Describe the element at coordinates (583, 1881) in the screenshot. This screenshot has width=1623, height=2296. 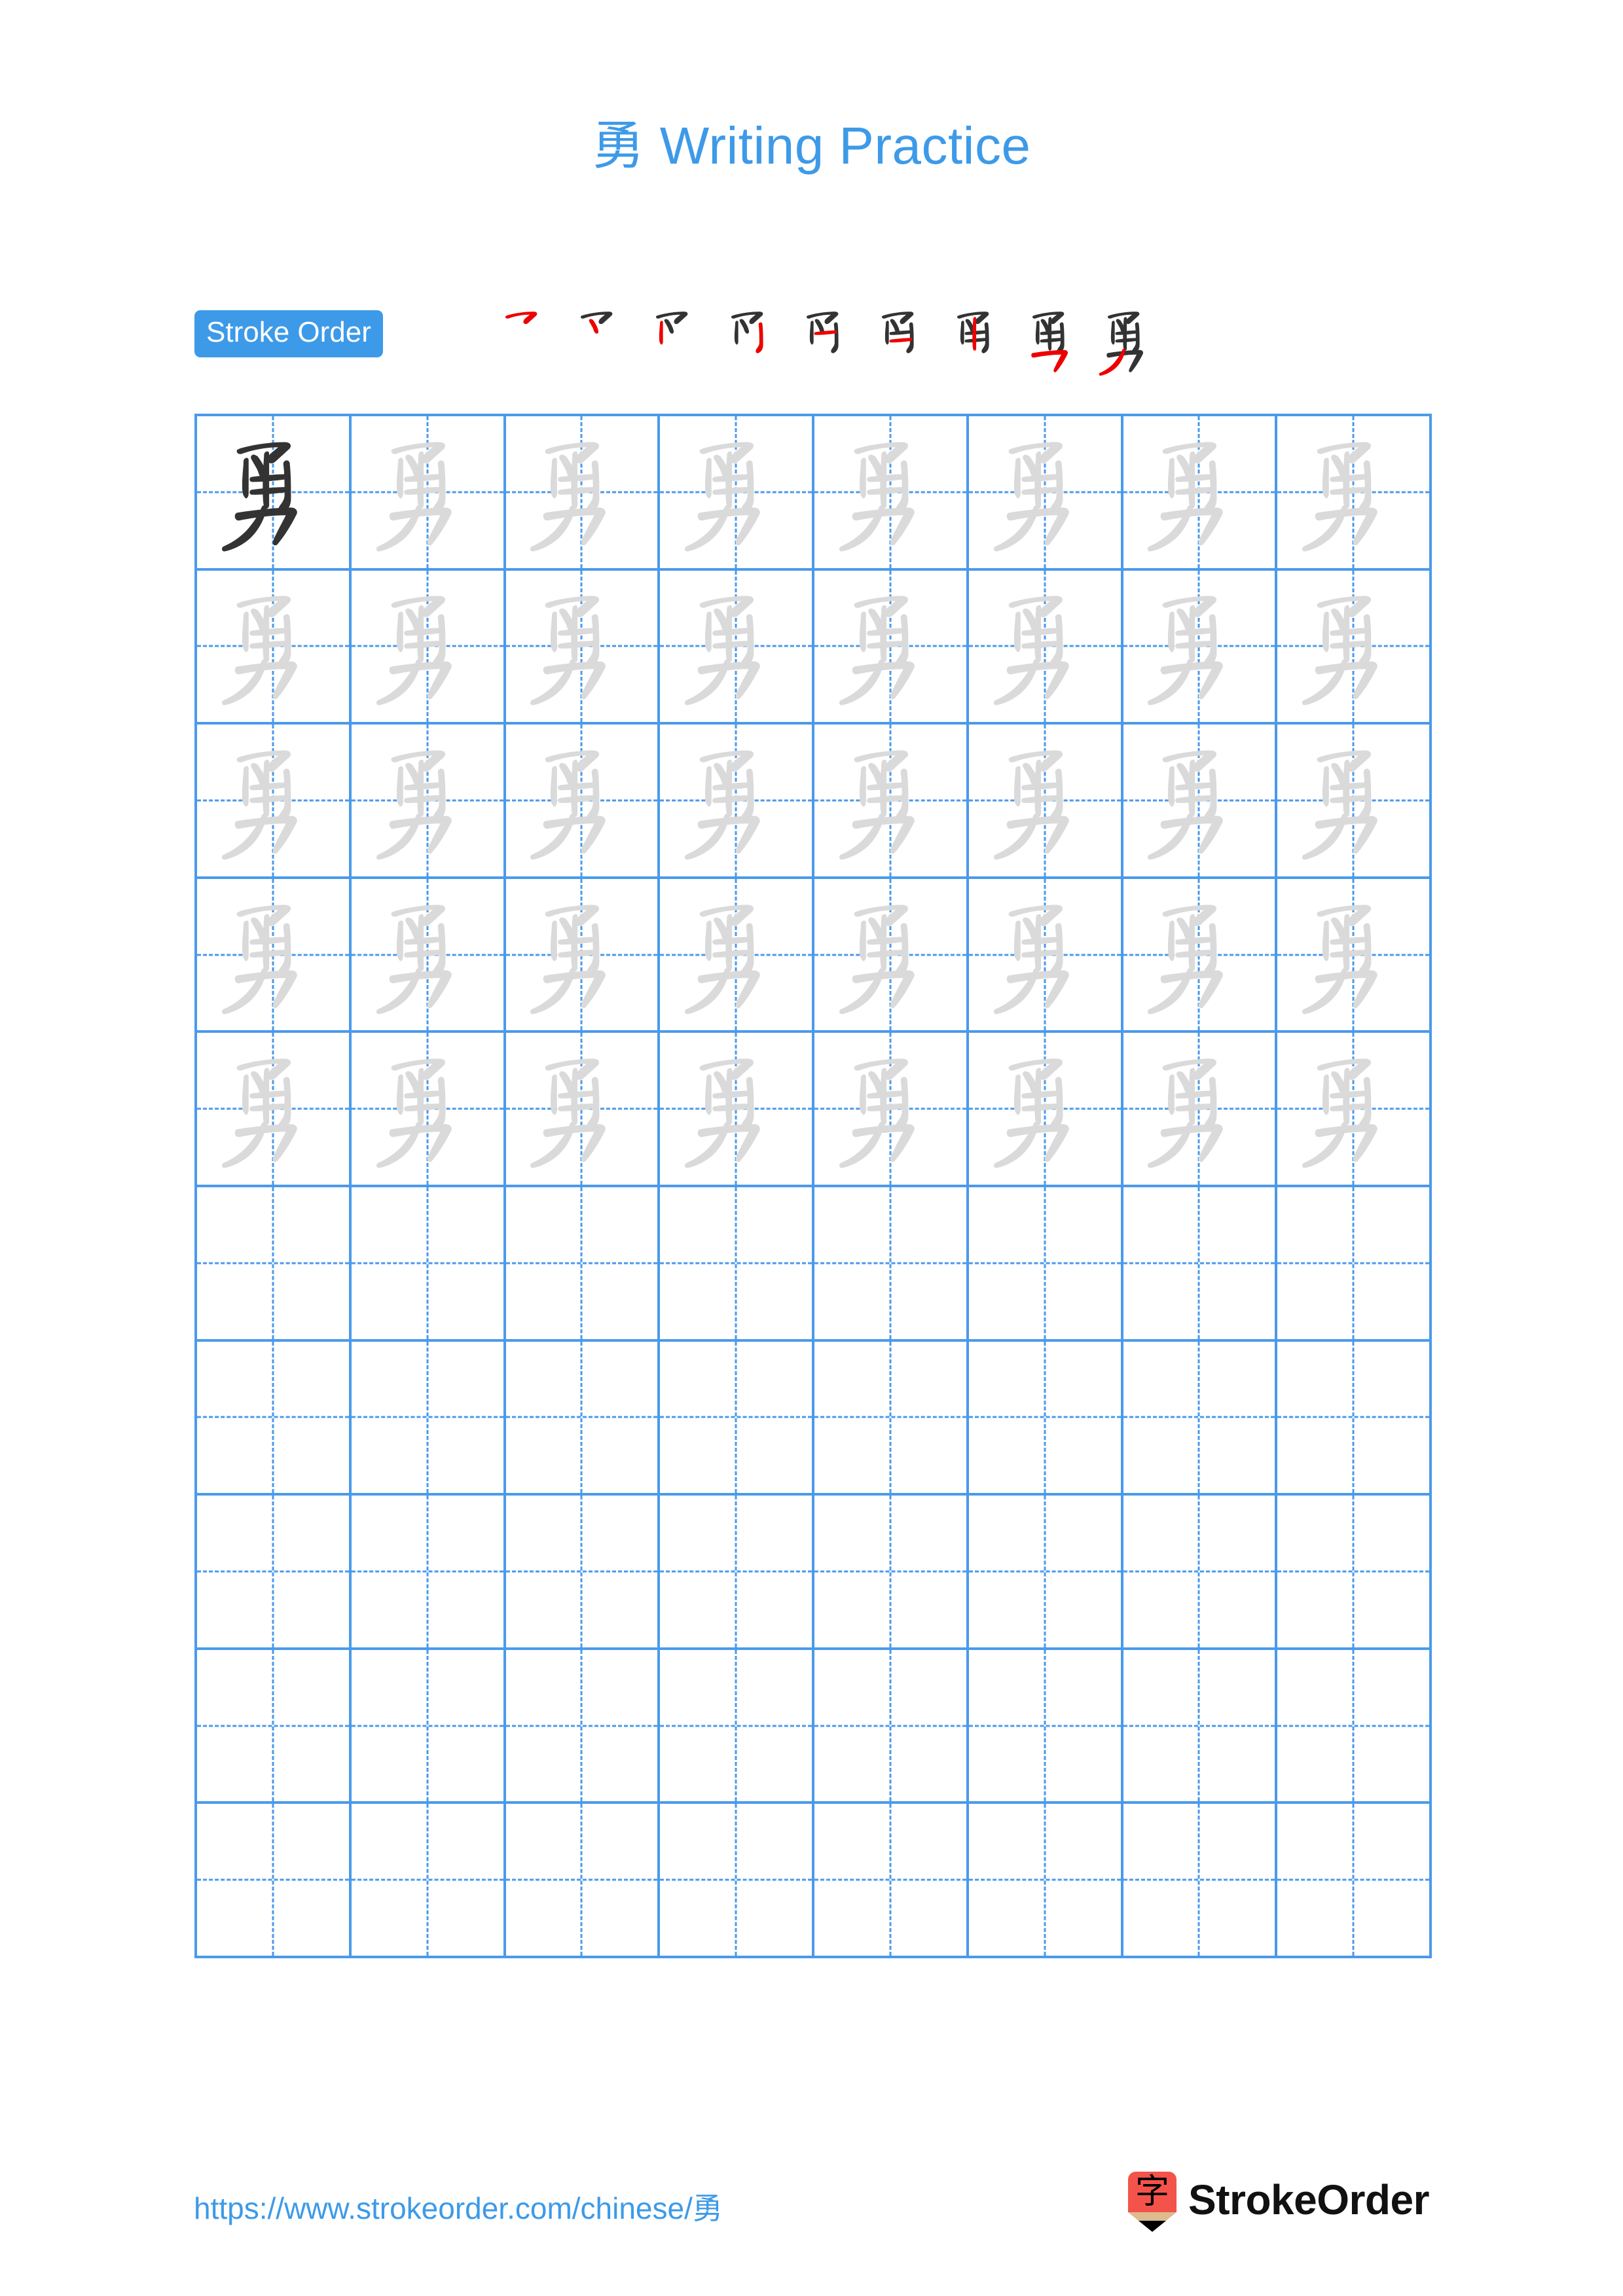
I see `grid-cell-r10-c3` at that location.